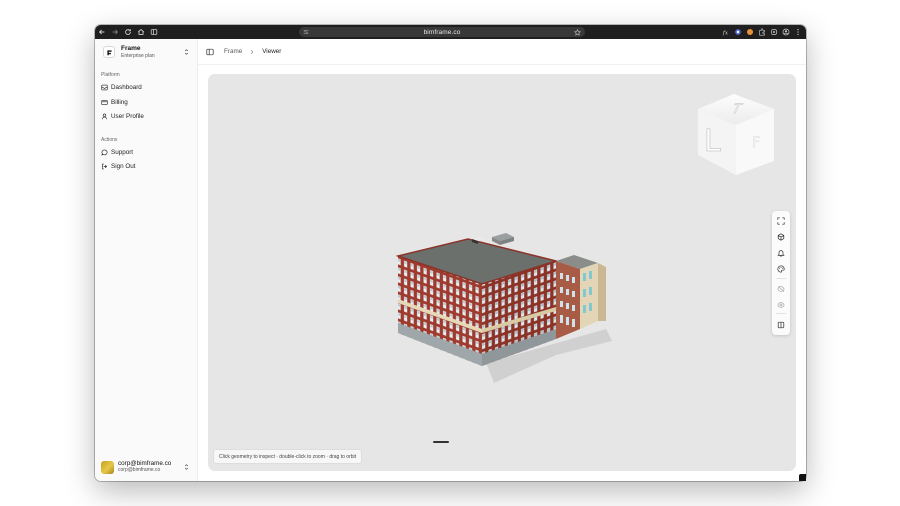 Image resolution: width=900 pixels, height=506 pixels. What do you see at coordinates (139, 470) in the screenshot?
I see `user-email: corp@bimframe.co` at bounding box center [139, 470].